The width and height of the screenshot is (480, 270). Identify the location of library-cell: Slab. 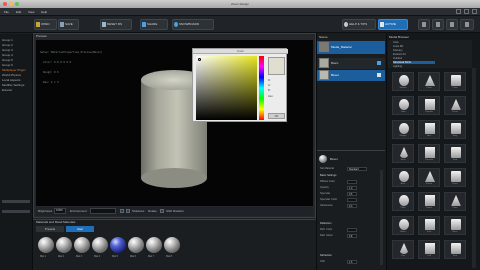
(455, 153).